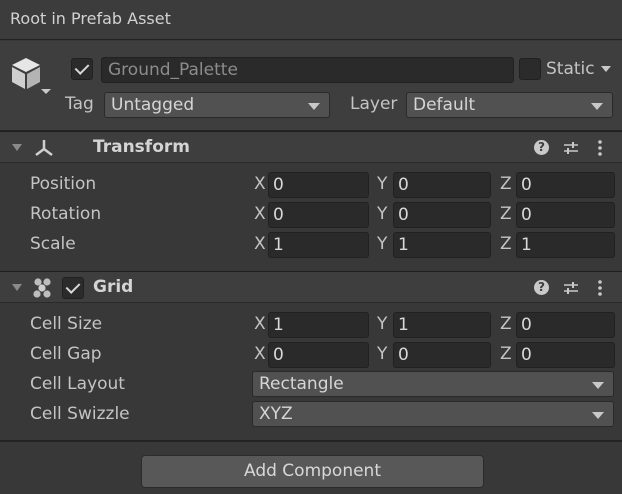 This screenshot has height=494, width=622. I want to click on cell-gap-y-field: 0, so click(442, 355).